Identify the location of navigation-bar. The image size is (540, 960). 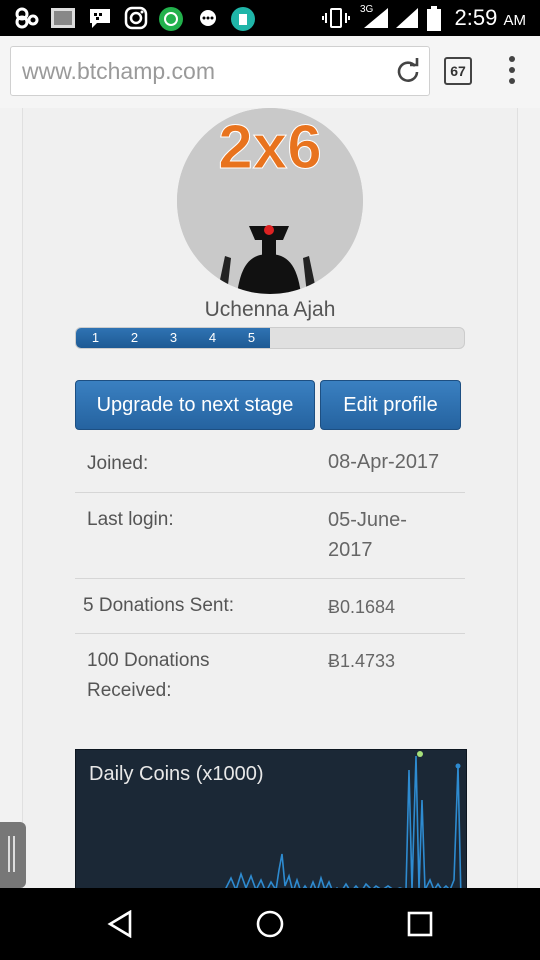
(270, 924).